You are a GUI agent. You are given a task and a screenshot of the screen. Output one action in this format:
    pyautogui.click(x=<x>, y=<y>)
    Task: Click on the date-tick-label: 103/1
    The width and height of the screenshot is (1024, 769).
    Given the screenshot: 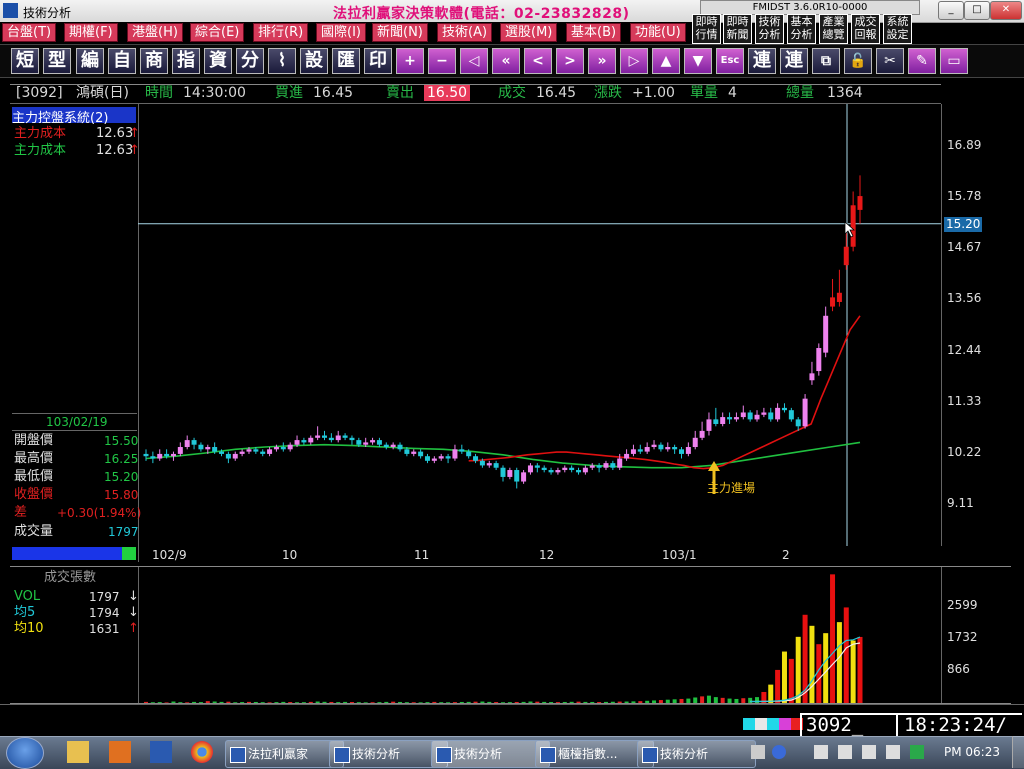 What is the action you would take?
    pyautogui.click(x=679, y=555)
    